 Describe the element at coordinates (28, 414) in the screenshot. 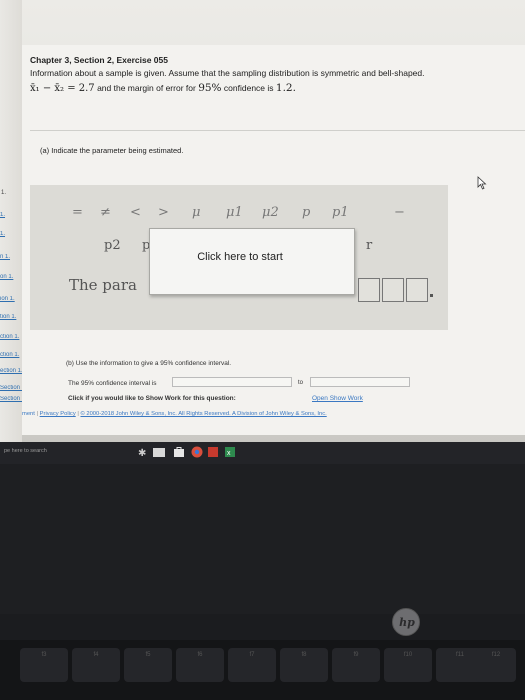

I see `footer-link-1: ment` at that location.